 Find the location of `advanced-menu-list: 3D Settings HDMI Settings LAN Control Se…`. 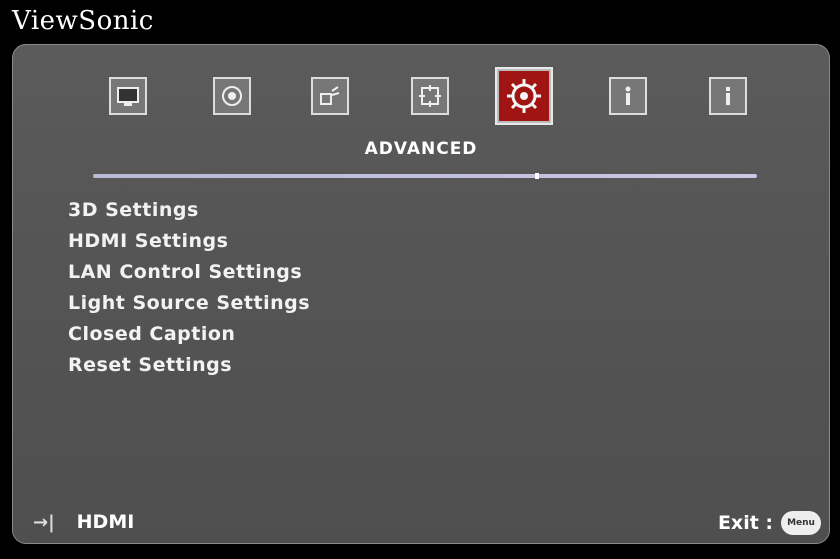

advanced-menu-list: 3D Settings HDMI Settings LAN Control Se… is located at coordinates (189, 288).